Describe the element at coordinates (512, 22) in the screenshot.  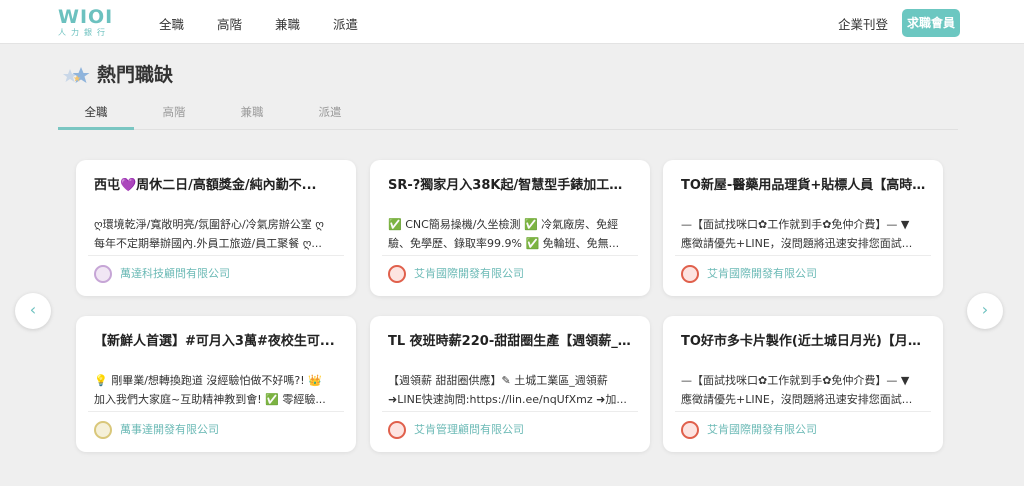
I see `top-header: WIOI 人力銀行 全職 高階 兼職 派遣 企業刊登 求職會員` at that location.